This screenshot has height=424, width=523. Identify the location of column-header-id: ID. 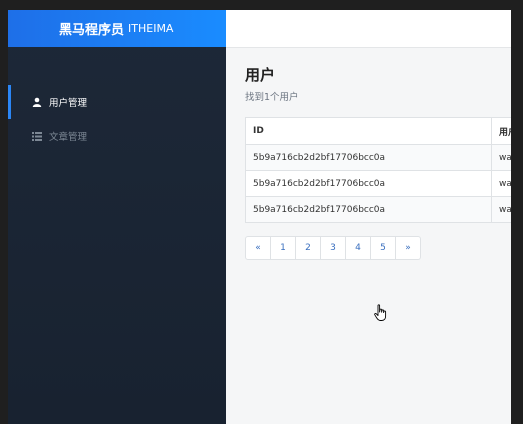
(368, 131).